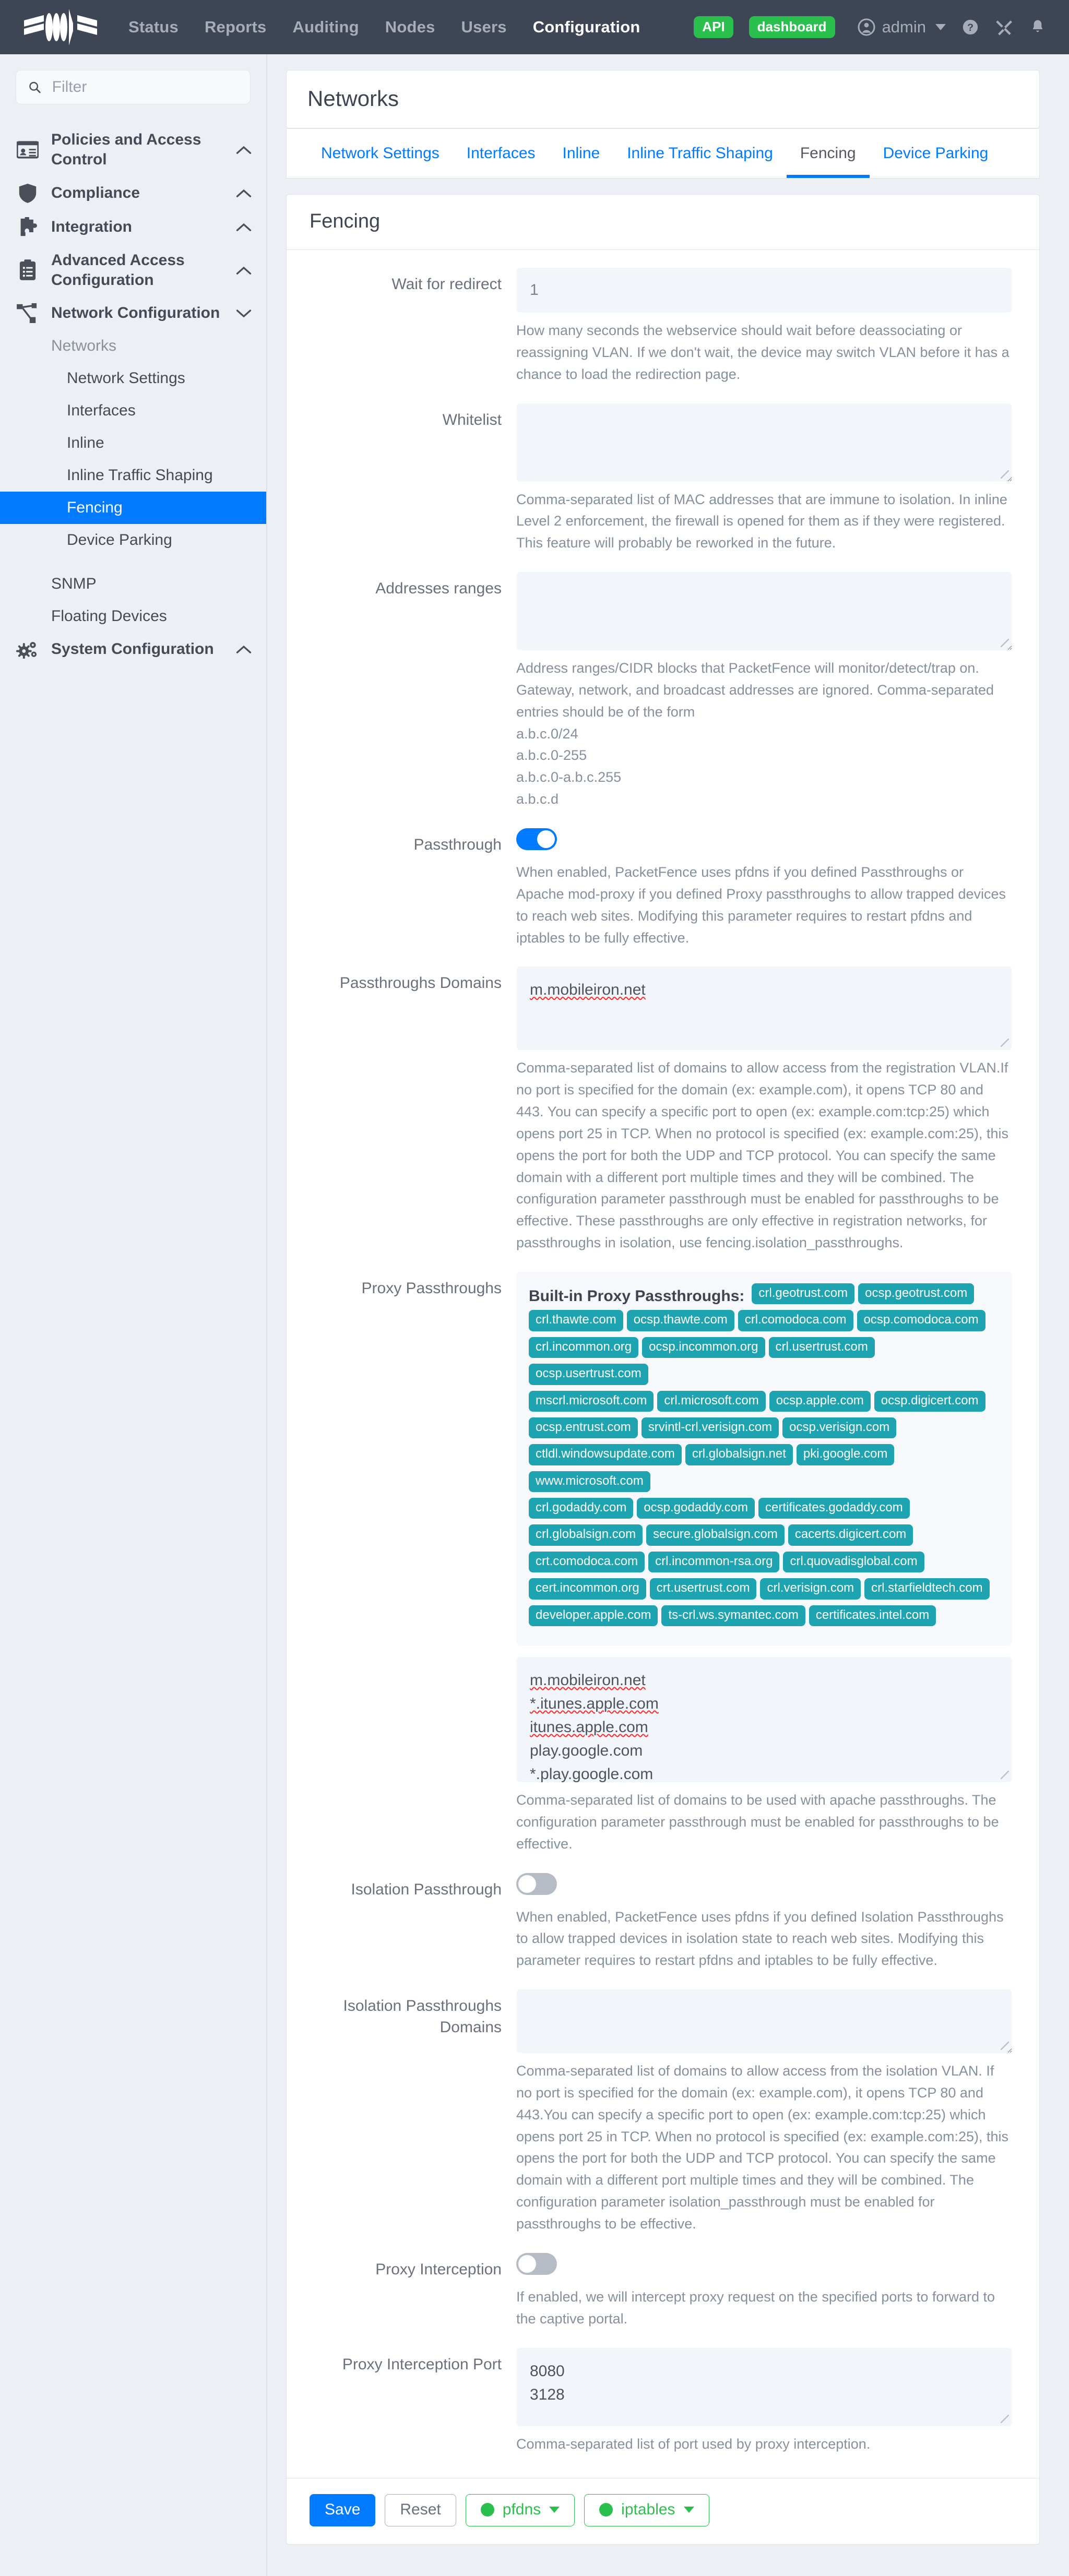 This screenshot has height=2576, width=1069. Describe the element at coordinates (688, 2510) in the screenshot. I see `chevron-down-icon` at that location.